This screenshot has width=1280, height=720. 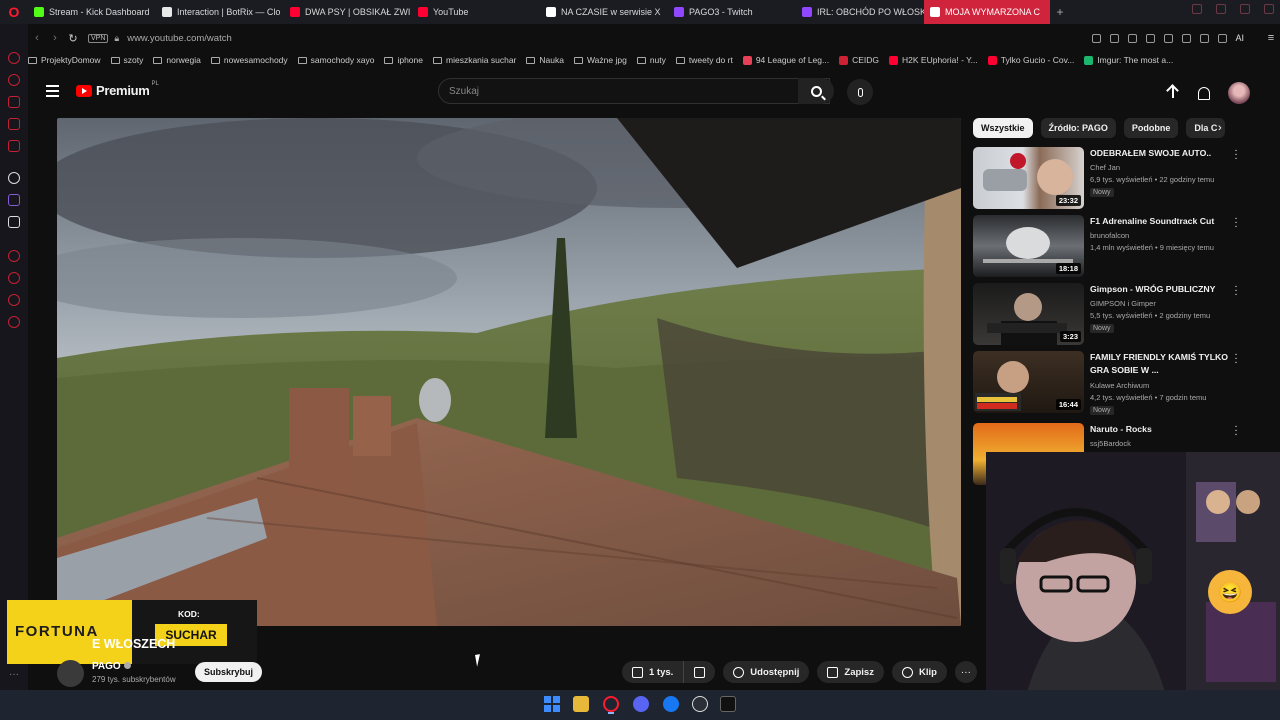 What do you see at coordinates (965, 672) in the screenshot?
I see `more-actions-button: ···` at bounding box center [965, 672].